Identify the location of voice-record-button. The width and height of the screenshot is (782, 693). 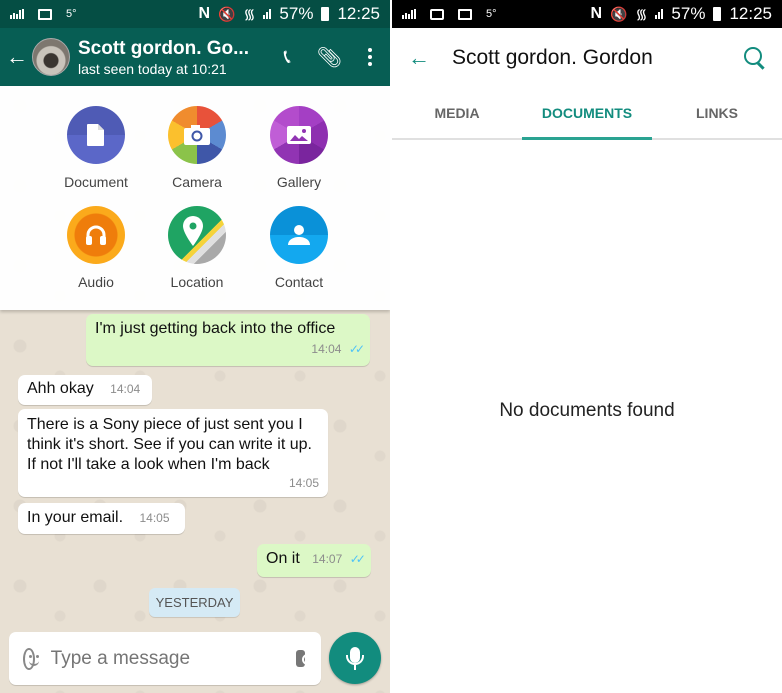
(355, 658).